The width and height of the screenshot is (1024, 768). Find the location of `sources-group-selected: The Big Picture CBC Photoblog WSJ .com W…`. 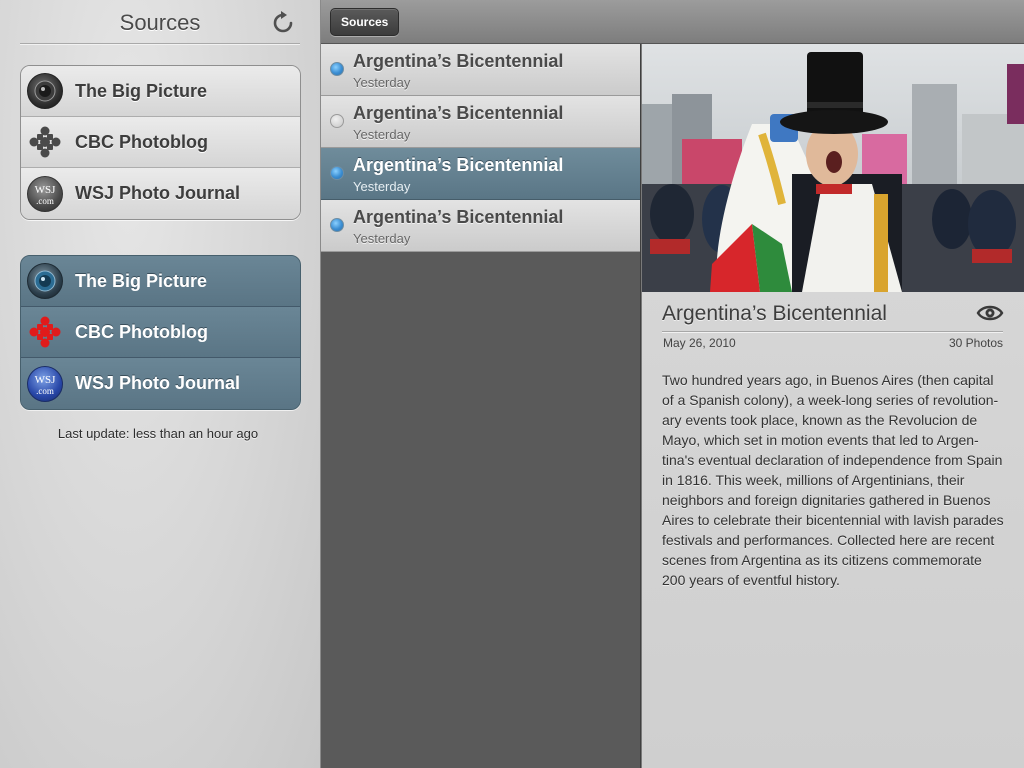

sources-group-selected: The Big Picture CBC Photoblog WSJ .com W… is located at coordinates (160, 332).